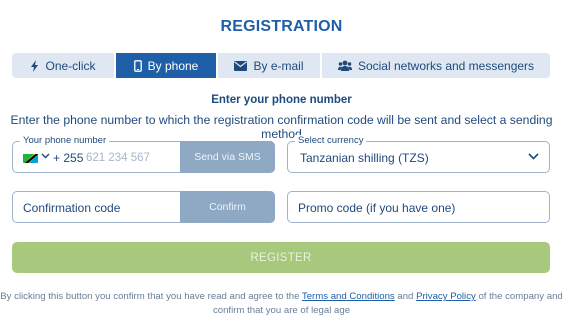 The width and height of the screenshot is (563, 330). What do you see at coordinates (348, 296) in the screenshot?
I see `terms-and-conditions-link: Terms and Conditions` at bounding box center [348, 296].